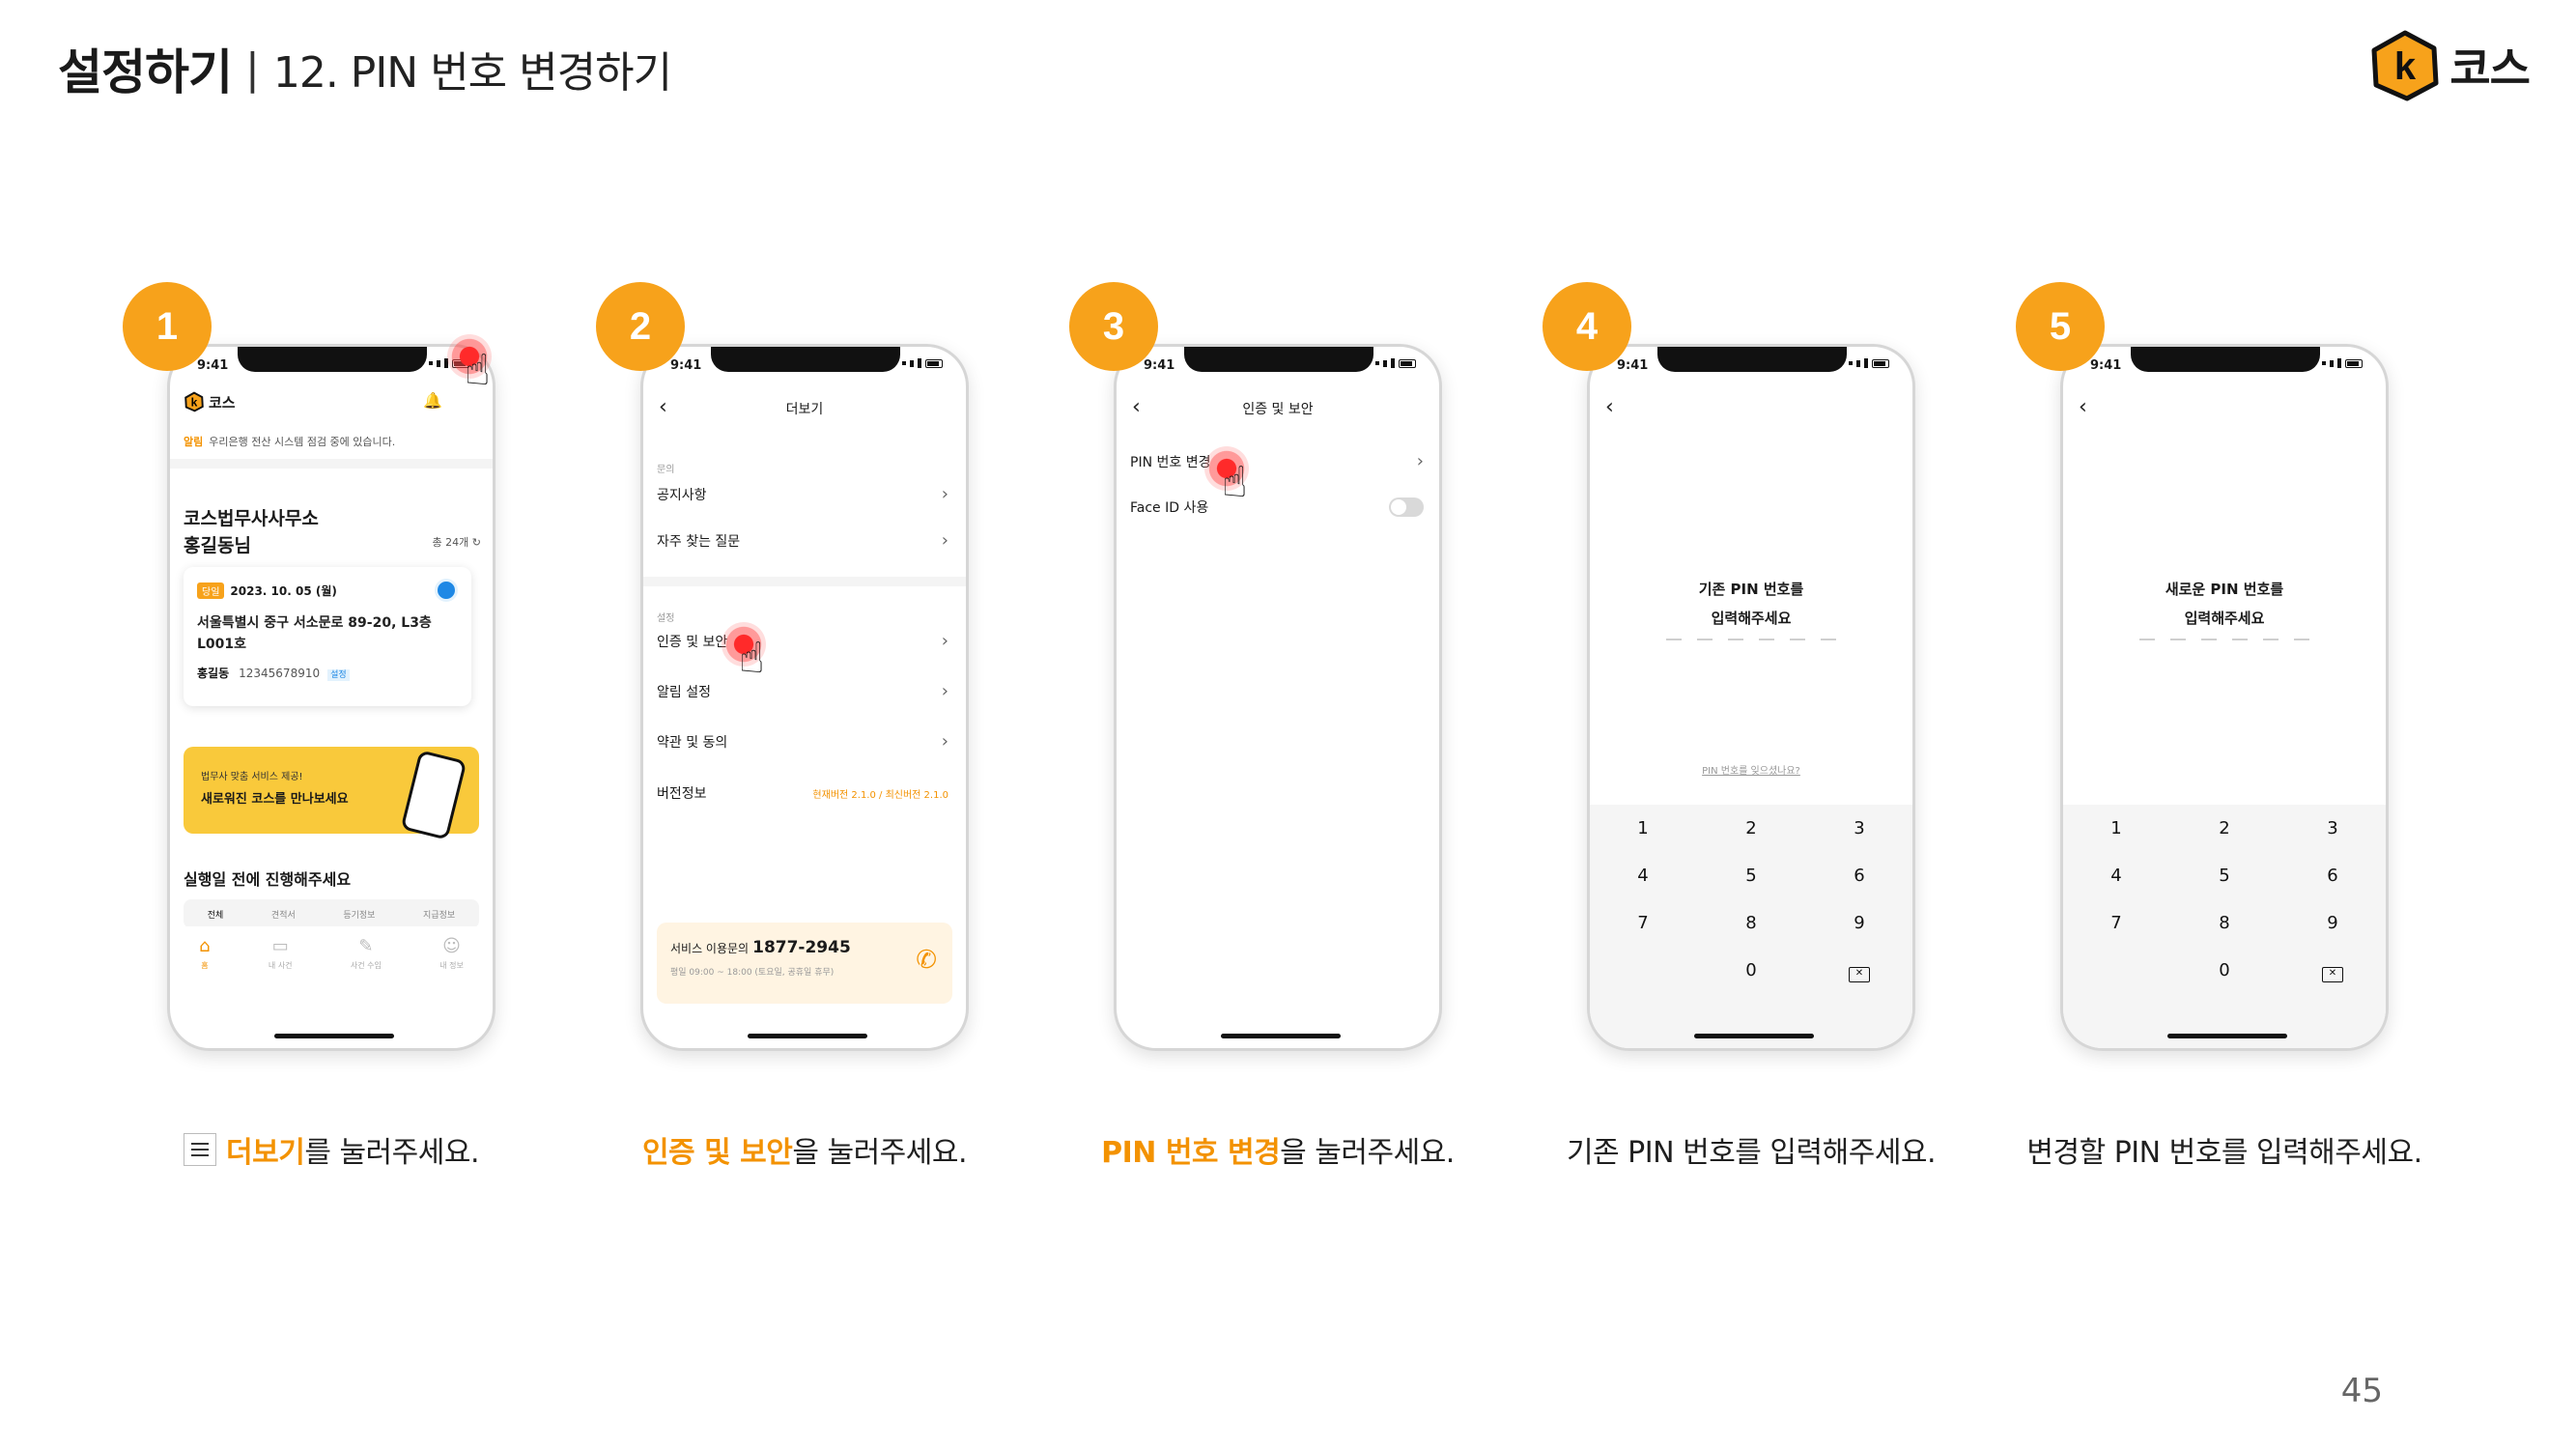  I want to click on page-header: 설정하기 | 12. PIN 번호 변경하기, so click(365, 68).